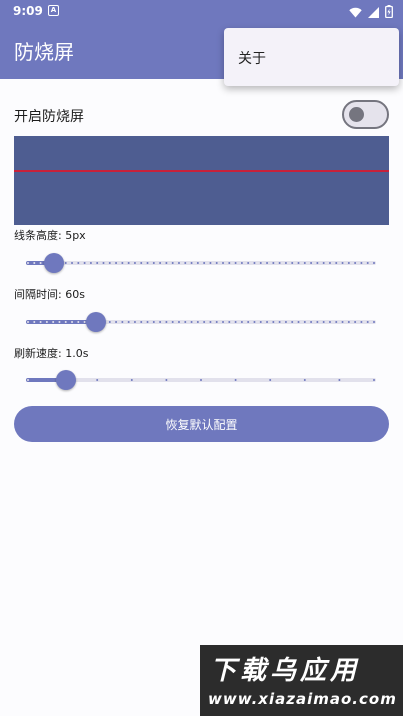  What do you see at coordinates (50, 235) in the screenshot?
I see `line-height-label: 线条高度: 5px` at bounding box center [50, 235].